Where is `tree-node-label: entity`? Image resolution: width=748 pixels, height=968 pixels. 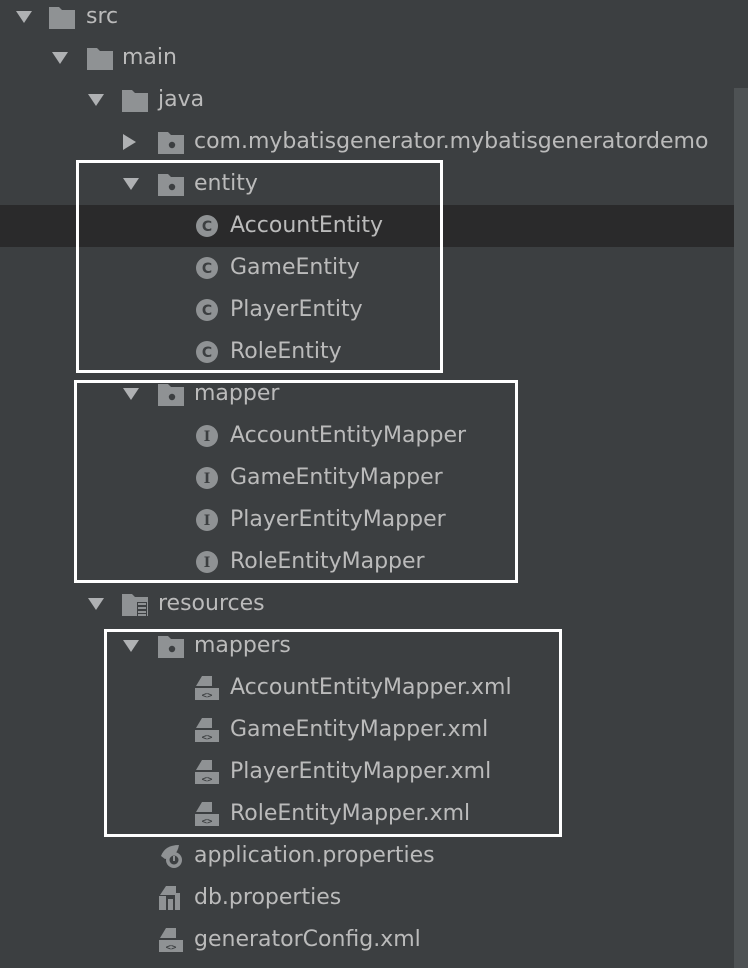
tree-node-label: entity is located at coordinates (226, 183).